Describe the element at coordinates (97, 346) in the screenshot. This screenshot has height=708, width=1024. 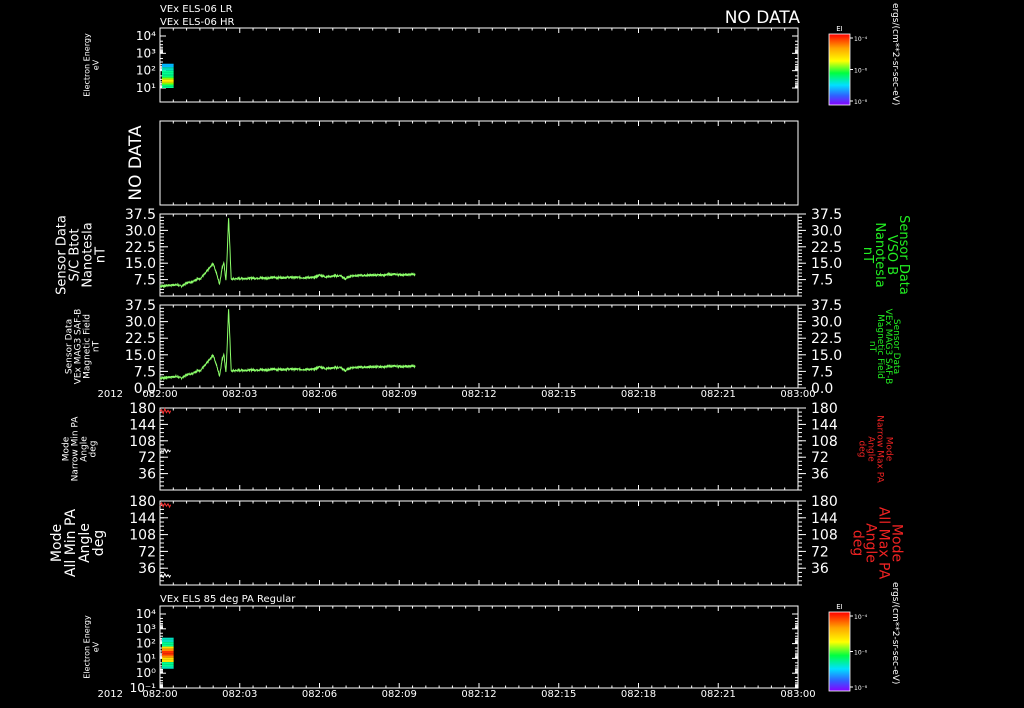
I see `y-axis-label-left: nT` at that location.